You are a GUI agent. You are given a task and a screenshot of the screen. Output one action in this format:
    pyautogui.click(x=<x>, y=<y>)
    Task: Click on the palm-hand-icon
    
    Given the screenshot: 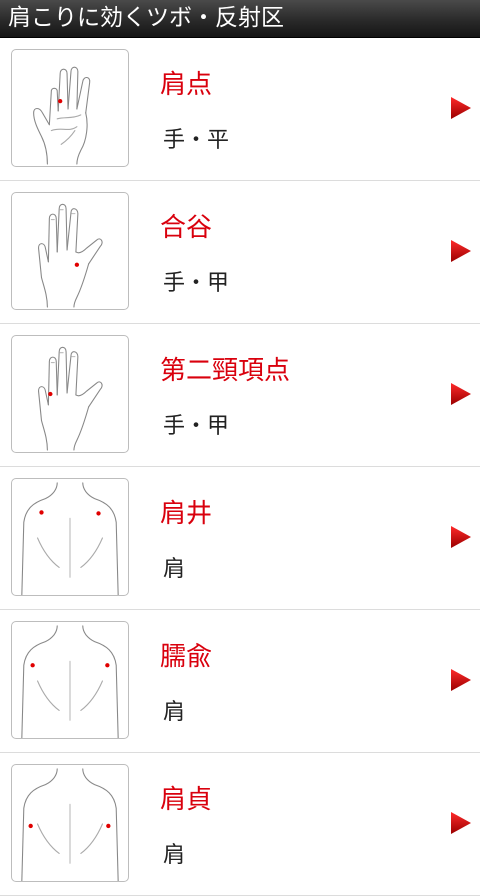 What is the action you would take?
    pyautogui.click(x=70, y=108)
    